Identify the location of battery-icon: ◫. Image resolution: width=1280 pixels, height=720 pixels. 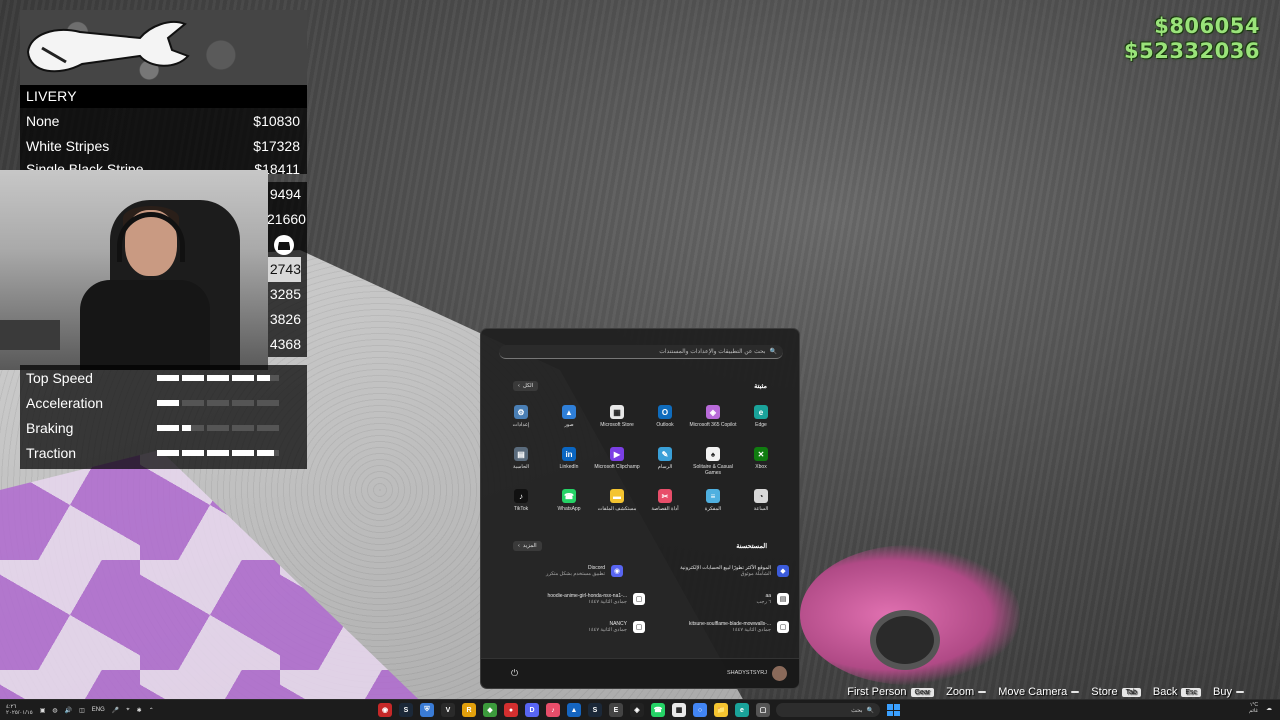
(82, 710).